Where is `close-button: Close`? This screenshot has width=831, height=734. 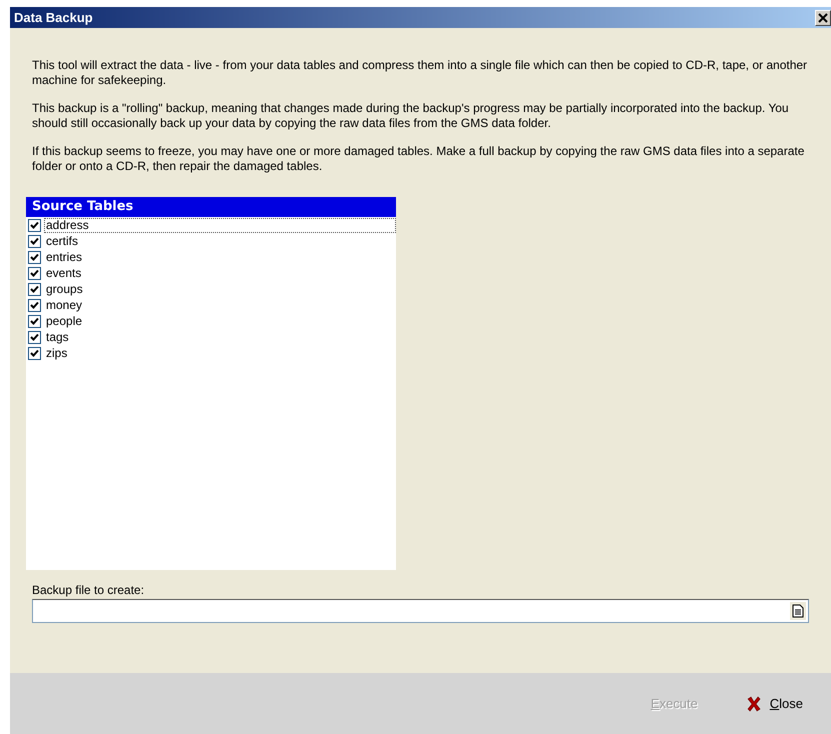
close-button: Close is located at coordinates (774, 704).